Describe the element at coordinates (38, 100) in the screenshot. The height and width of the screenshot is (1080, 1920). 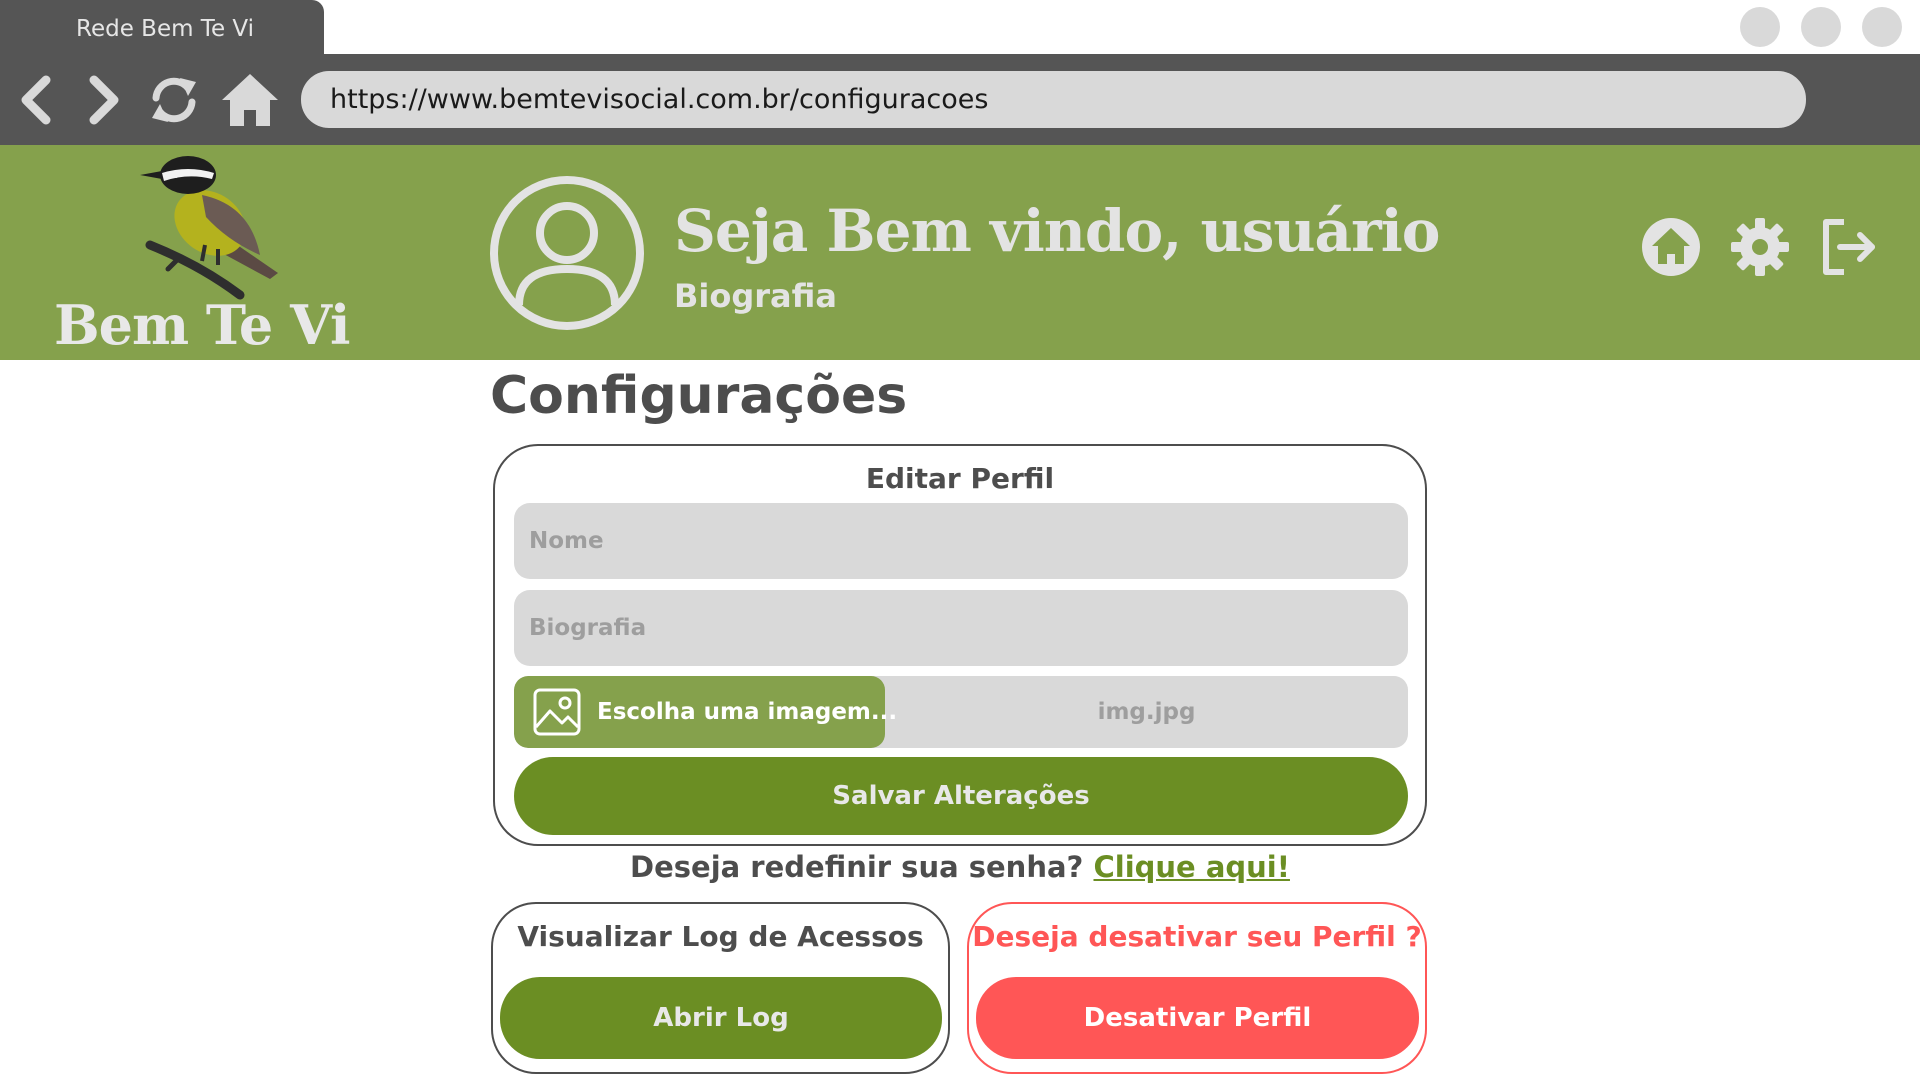
I see `back-icon` at that location.